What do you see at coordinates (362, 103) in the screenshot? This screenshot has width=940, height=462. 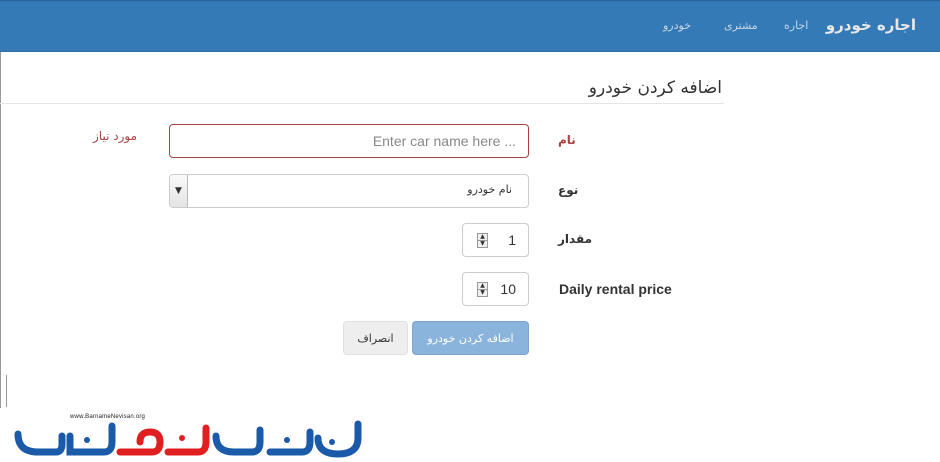 I see `title-divider` at bounding box center [362, 103].